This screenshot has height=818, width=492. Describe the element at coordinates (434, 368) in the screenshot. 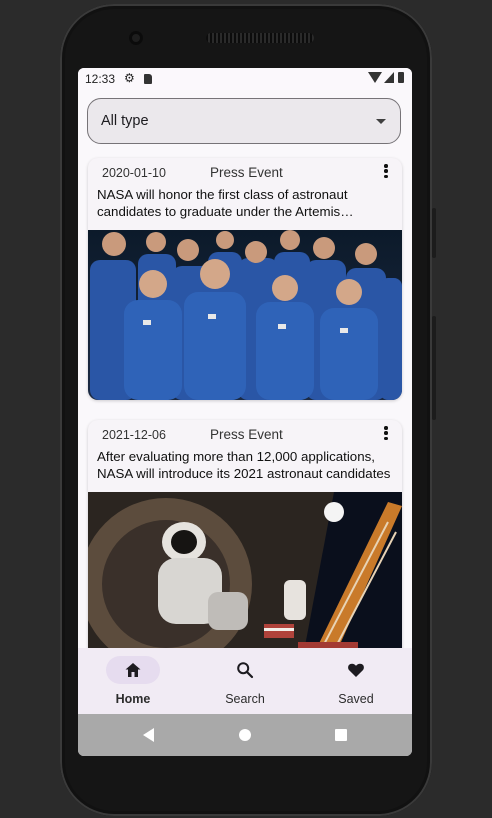

I see `volume-button` at that location.